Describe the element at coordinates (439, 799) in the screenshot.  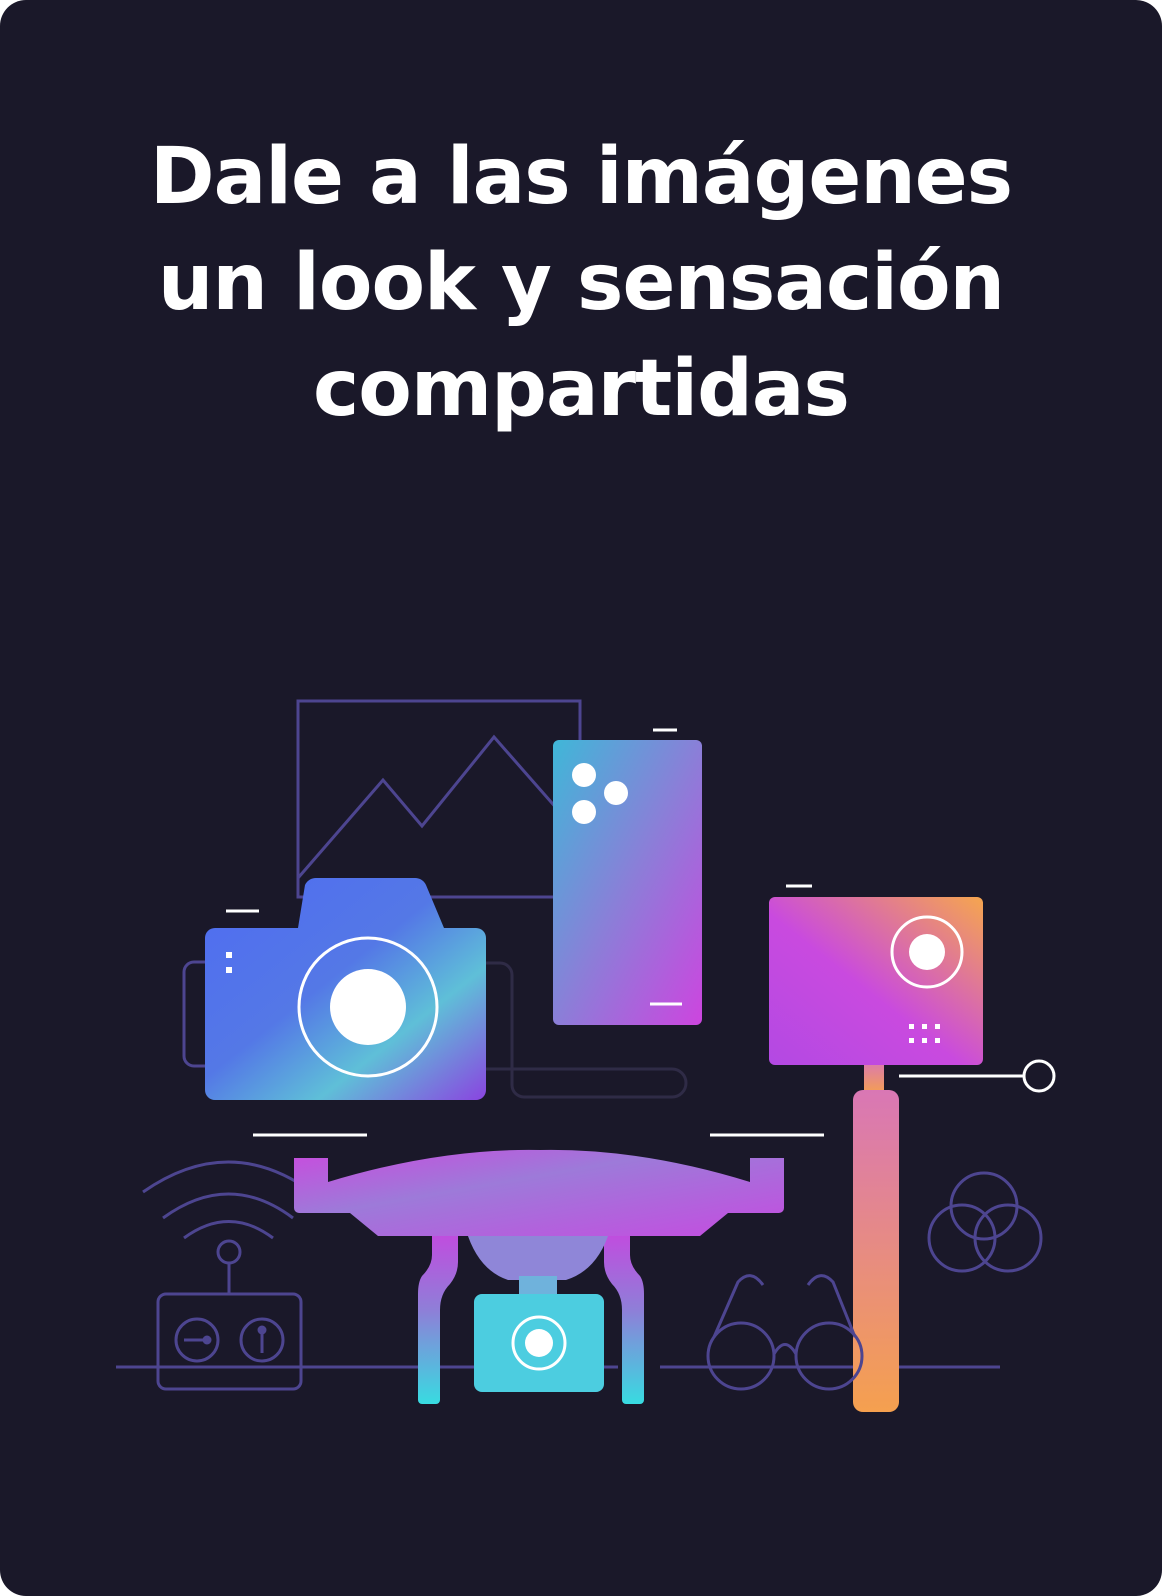
I see `picture-frame-icon` at that location.